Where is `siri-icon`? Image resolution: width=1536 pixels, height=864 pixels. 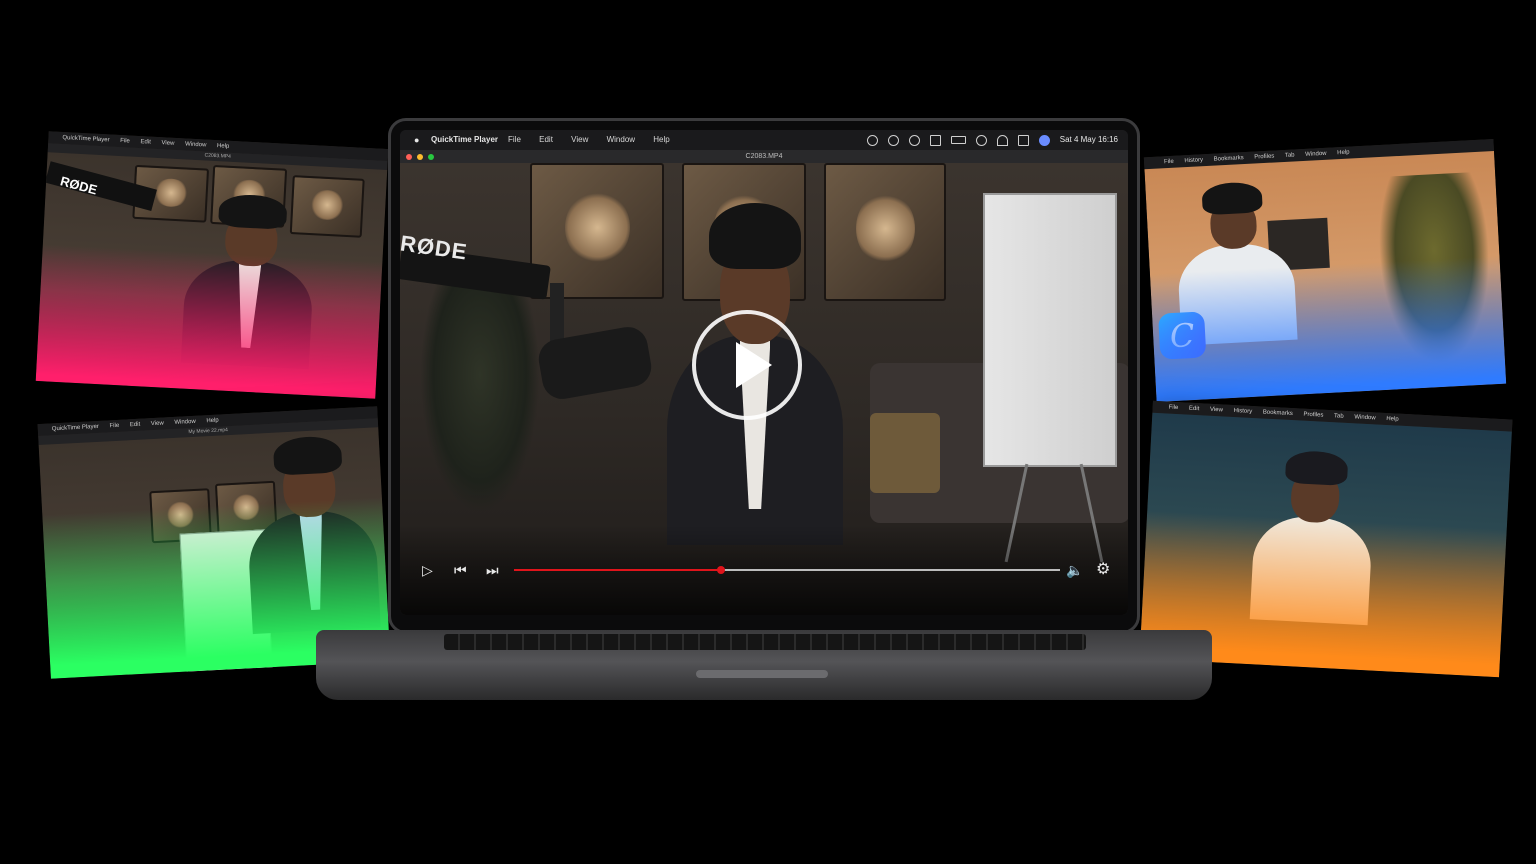
siri-icon is located at coordinates (893, 140).